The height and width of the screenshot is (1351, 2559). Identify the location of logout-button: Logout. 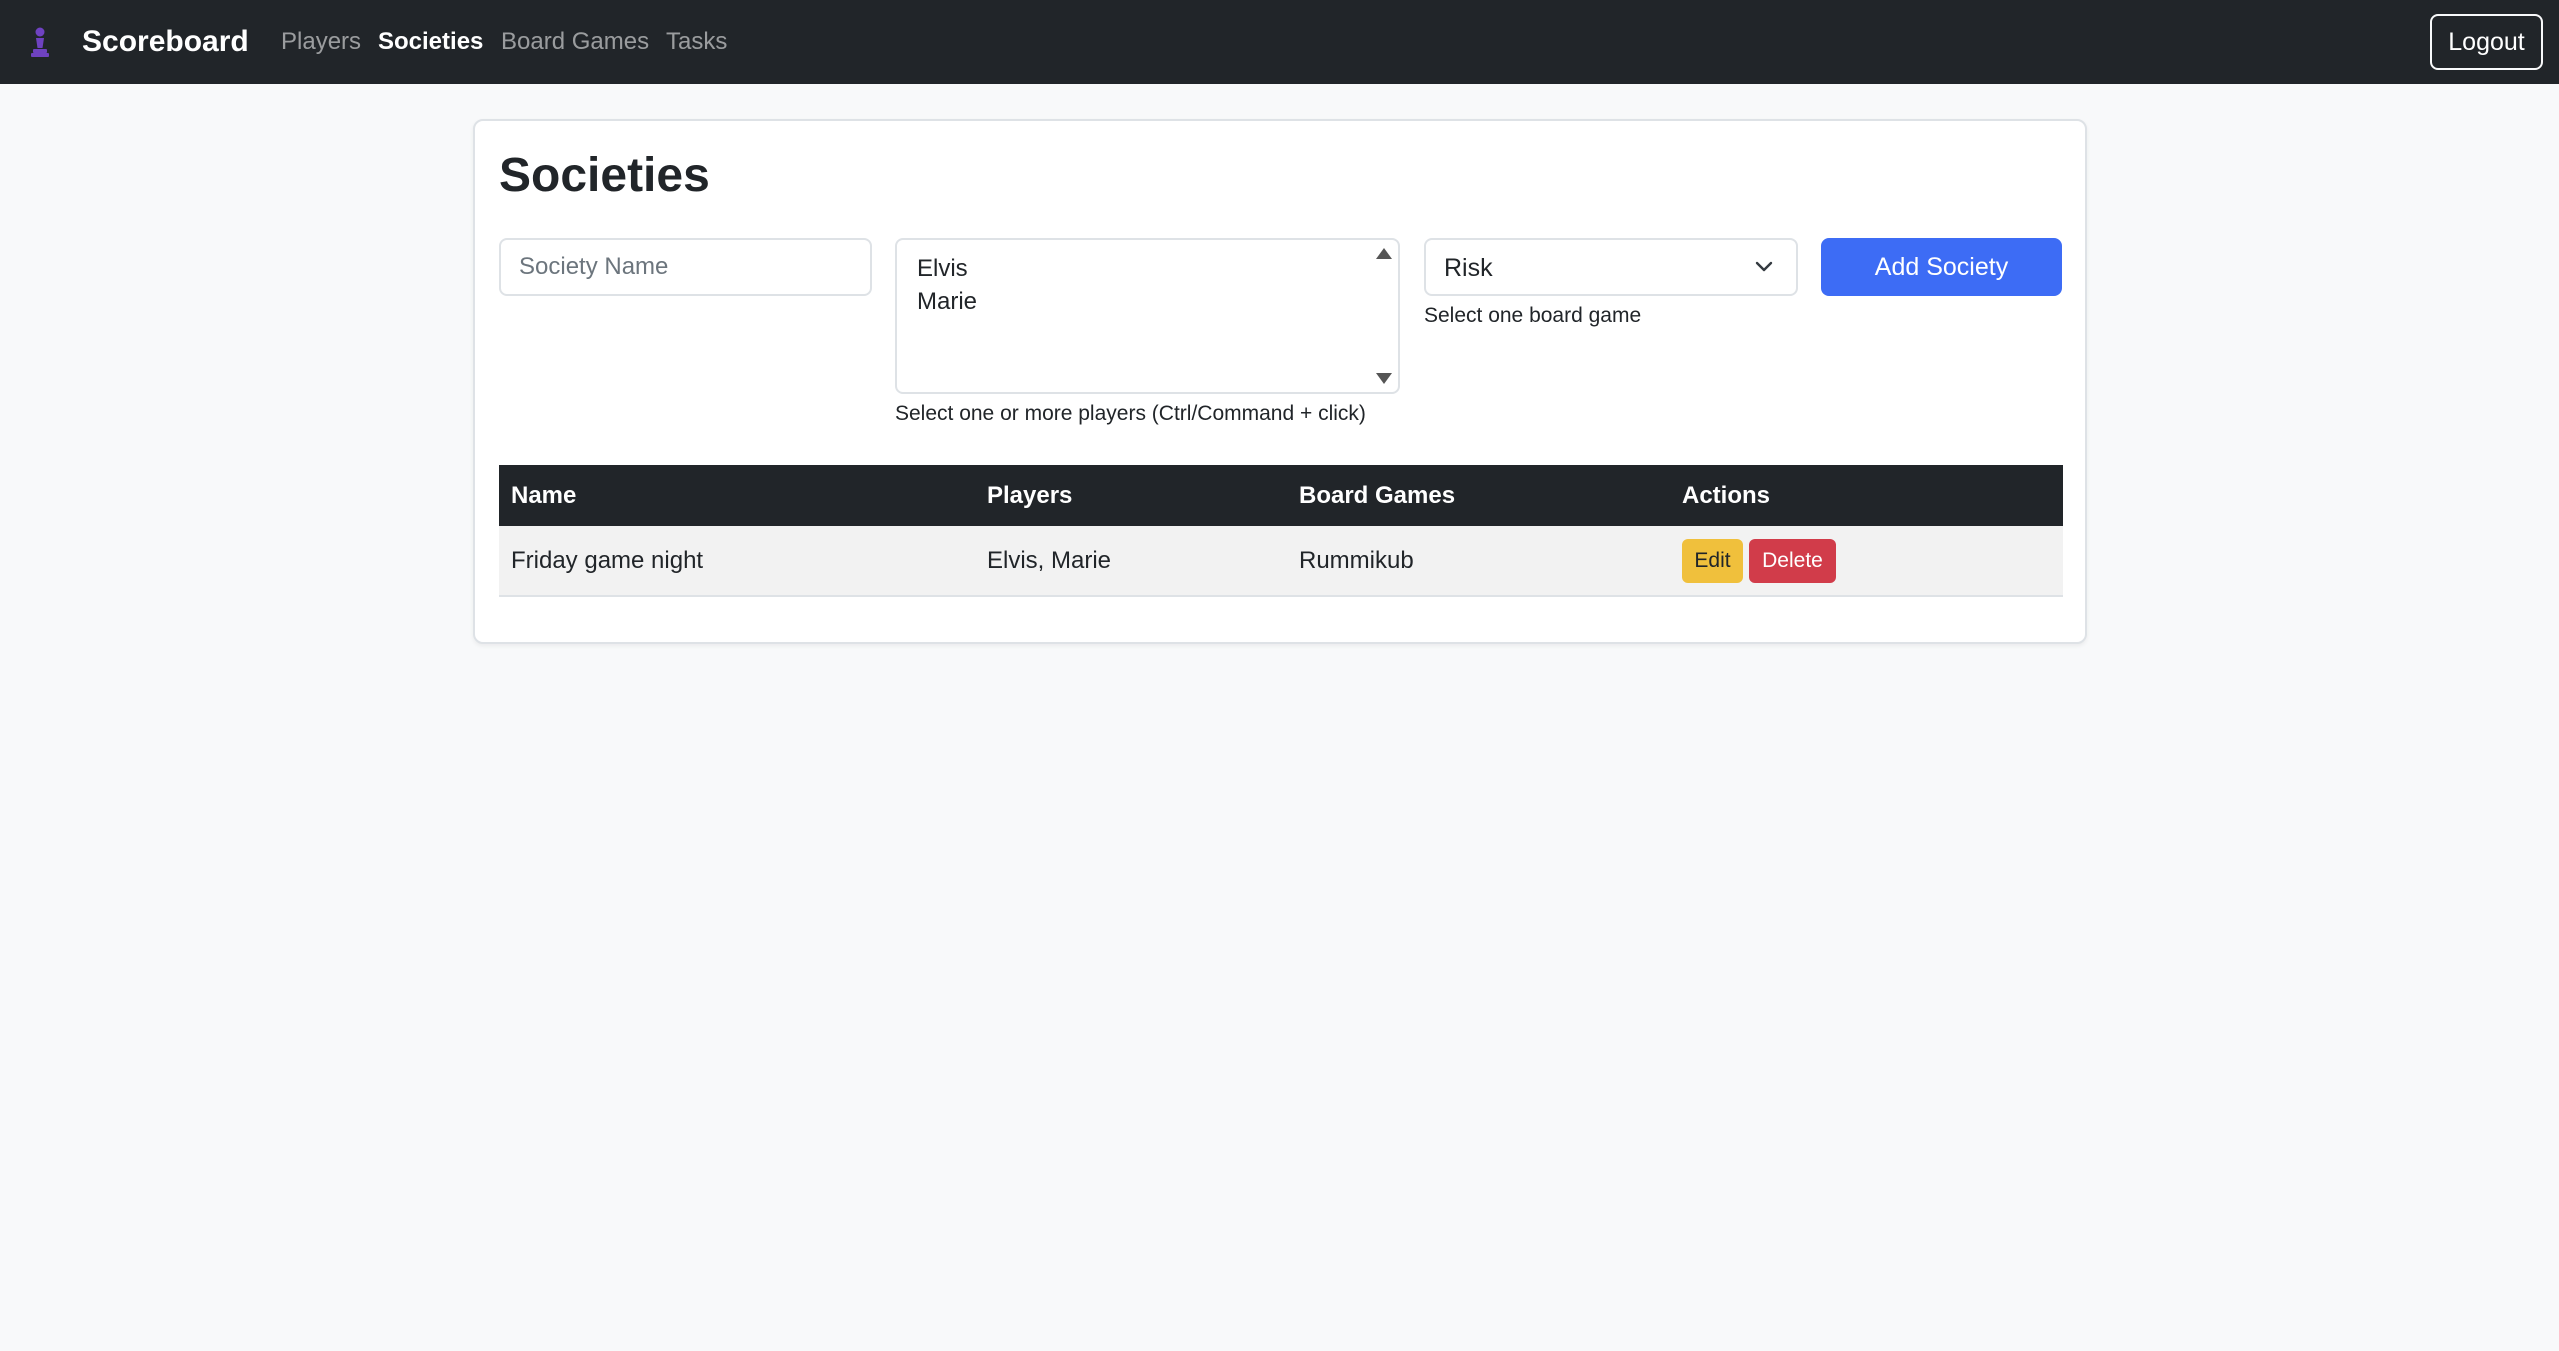
(2486, 42).